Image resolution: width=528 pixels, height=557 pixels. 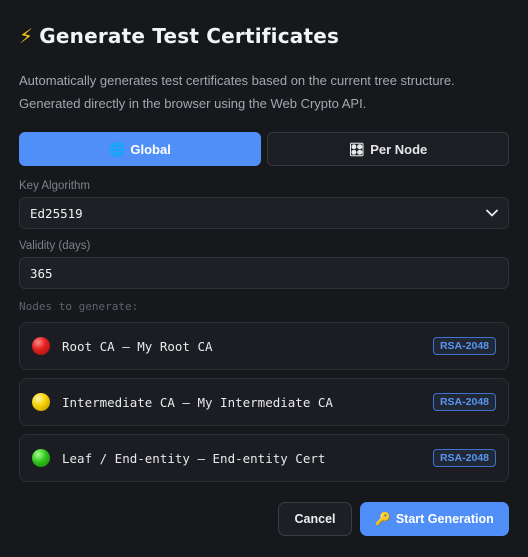 What do you see at coordinates (41, 346) in the screenshot?
I see `red-circle-icon` at bounding box center [41, 346].